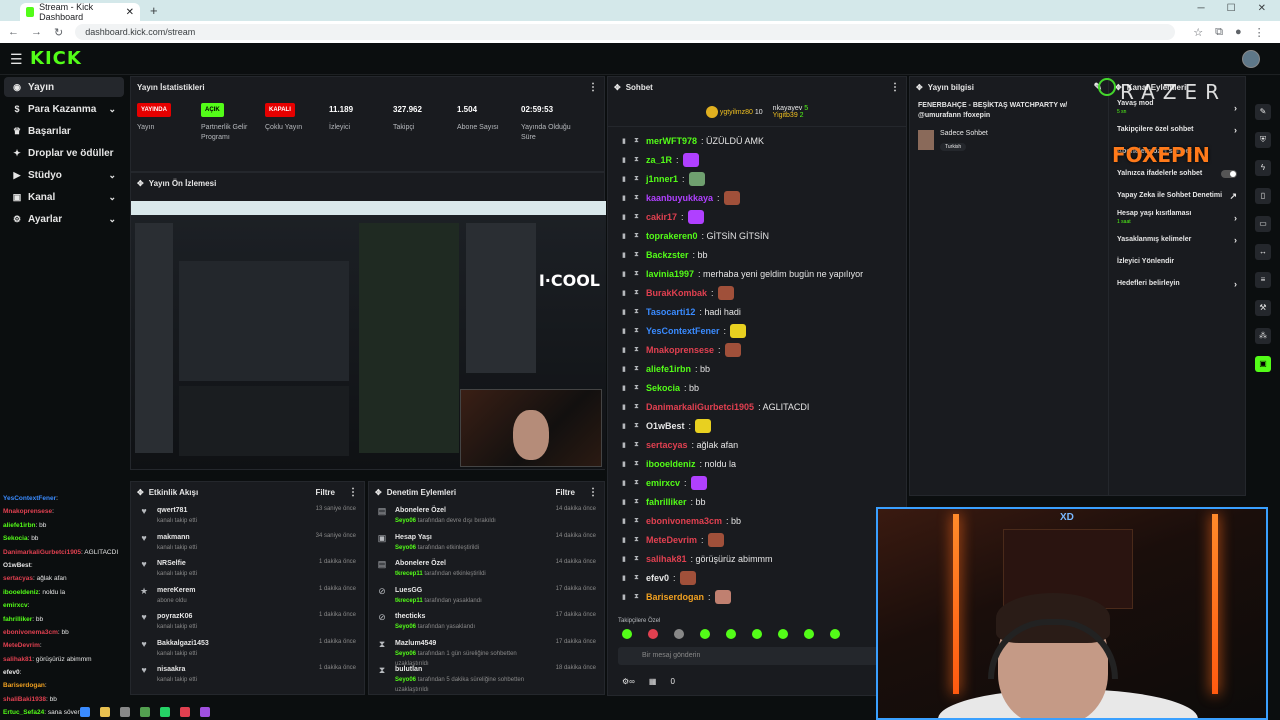 Image resolution: width=1280 pixels, height=720 pixels. What do you see at coordinates (125, 711) in the screenshot?
I see `taskbar-app-icon` at bounding box center [125, 711].